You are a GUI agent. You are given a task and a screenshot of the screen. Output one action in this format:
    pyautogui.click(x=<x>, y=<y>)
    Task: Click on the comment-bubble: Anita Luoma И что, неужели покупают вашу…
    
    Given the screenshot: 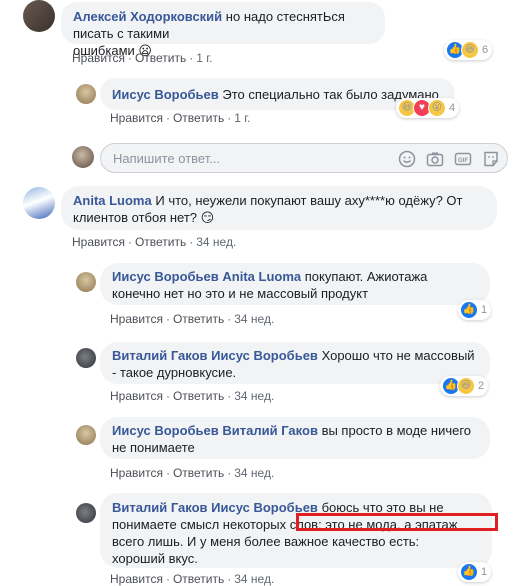 What is the action you would take?
    pyautogui.click(x=279, y=208)
    